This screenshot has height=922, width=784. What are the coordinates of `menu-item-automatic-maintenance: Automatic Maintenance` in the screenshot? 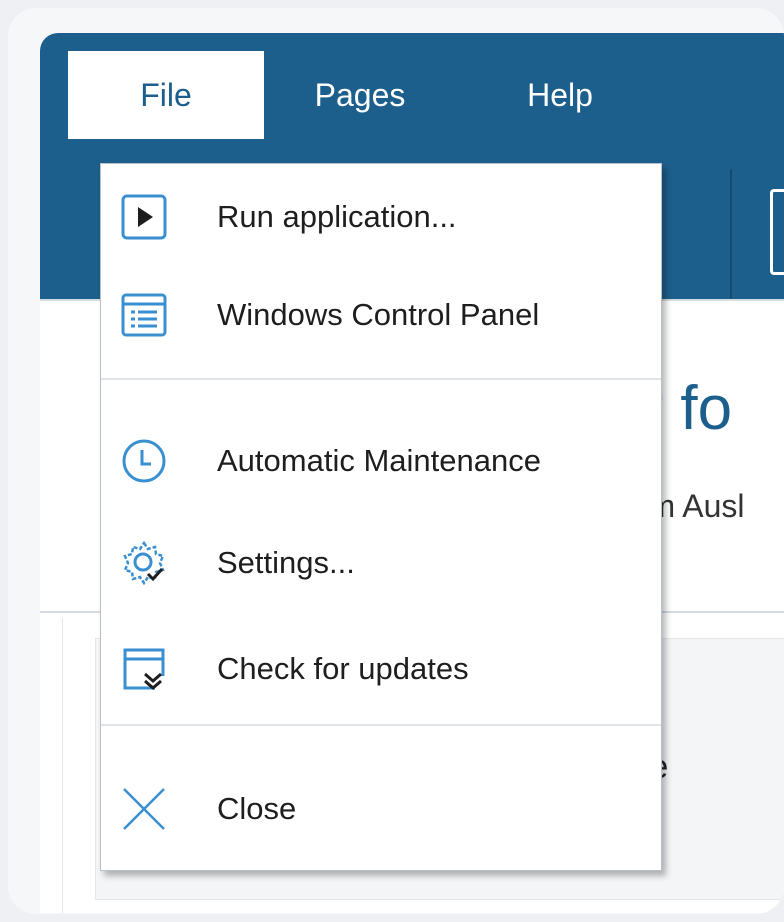 It's located at (381, 461).